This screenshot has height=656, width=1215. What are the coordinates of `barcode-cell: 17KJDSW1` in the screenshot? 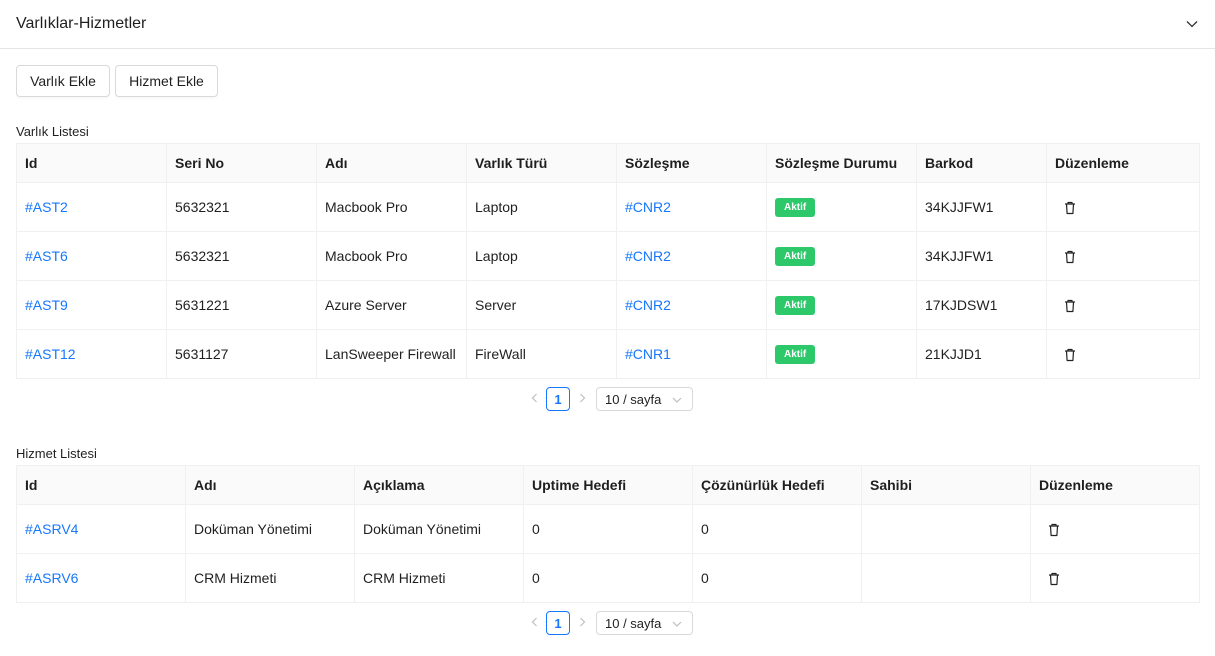 It's located at (982, 305).